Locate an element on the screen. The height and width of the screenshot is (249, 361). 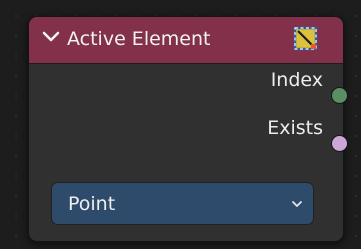
selection-icon is located at coordinates (305, 38).